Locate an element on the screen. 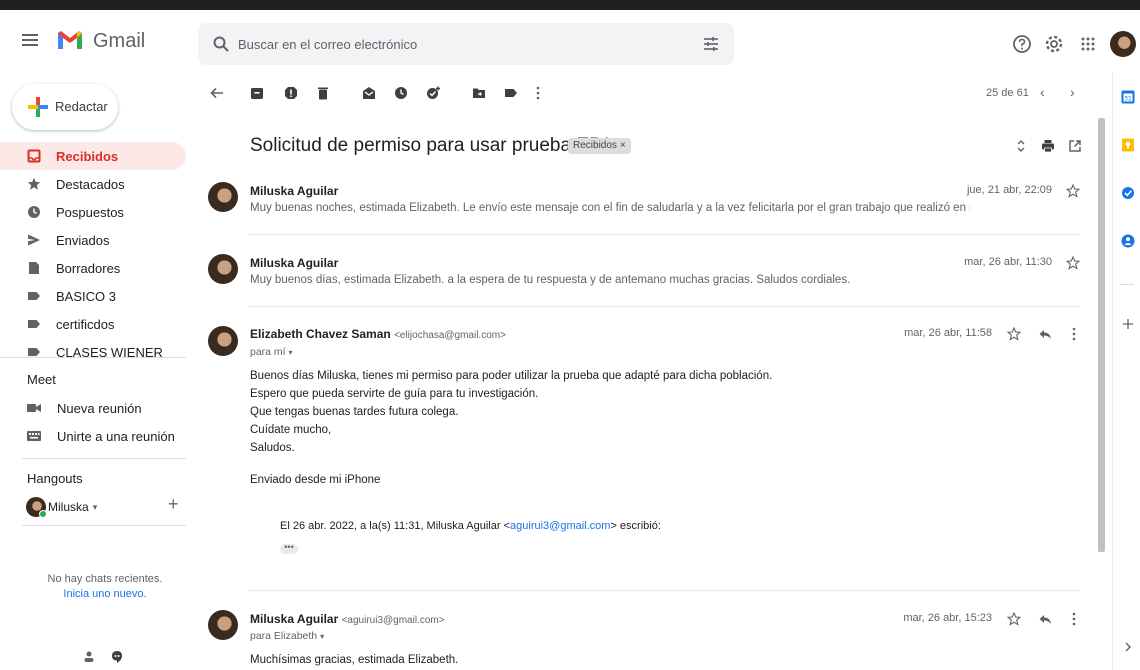 Image resolution: width=1140 pixels, height=670 pixels. get-addons-plus-icon is located at coordinates (1128, 324).